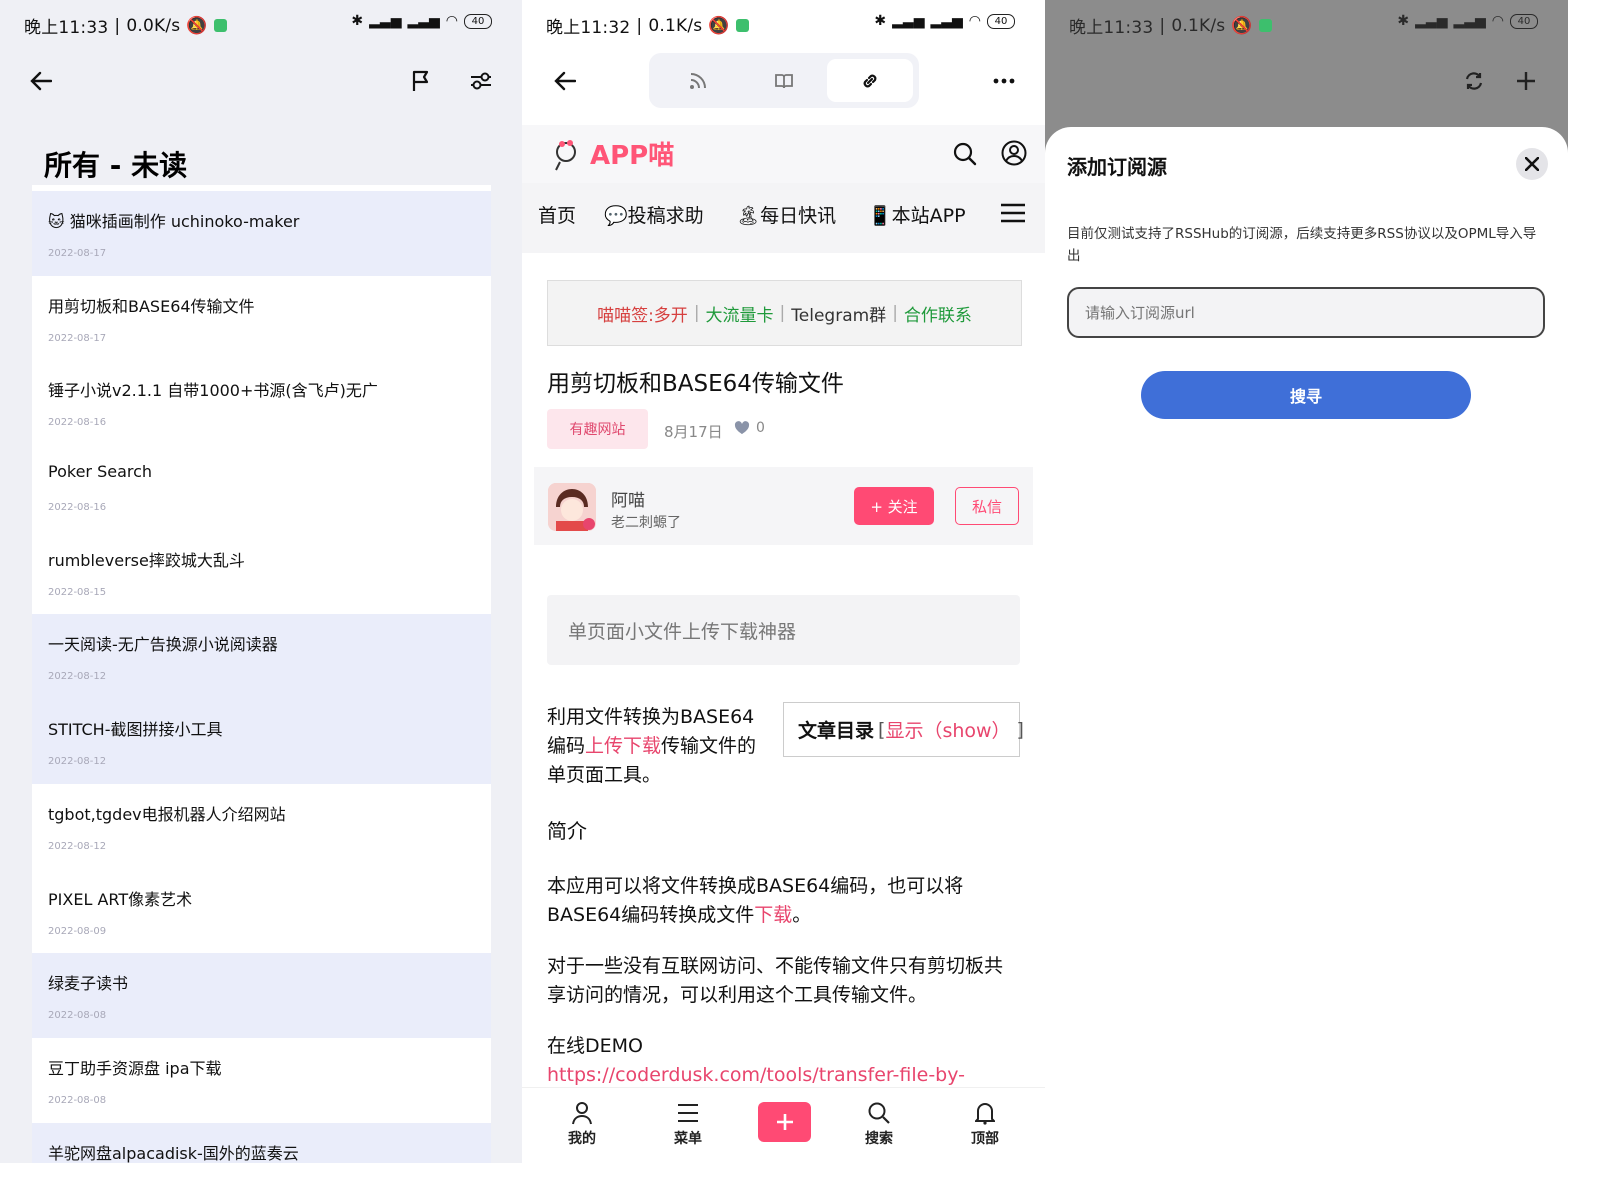 This screenshot has height=1200, width=1620. What do you see at coordinates (623, 746) in the screenshot?
I see `upload-download-link: 上传下载` at bounding box center [623, 746].